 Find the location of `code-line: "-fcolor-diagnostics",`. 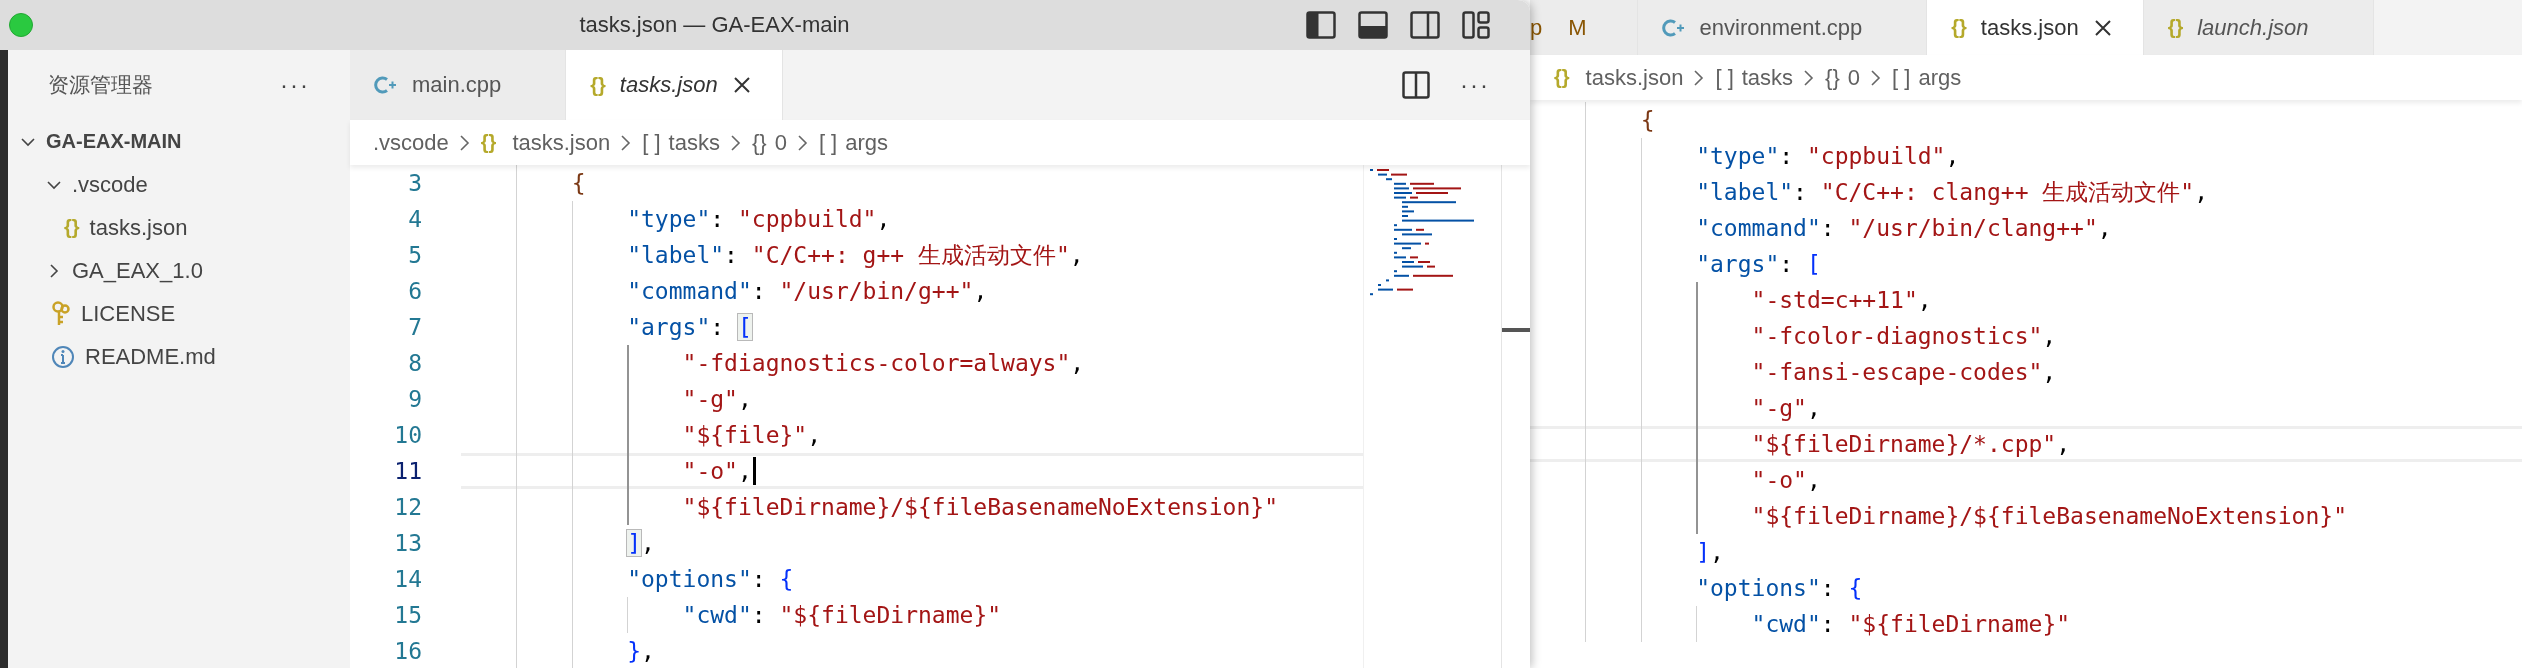

code-line: "-fcolor-diagnostics", is located at coordinates (1903, 336).